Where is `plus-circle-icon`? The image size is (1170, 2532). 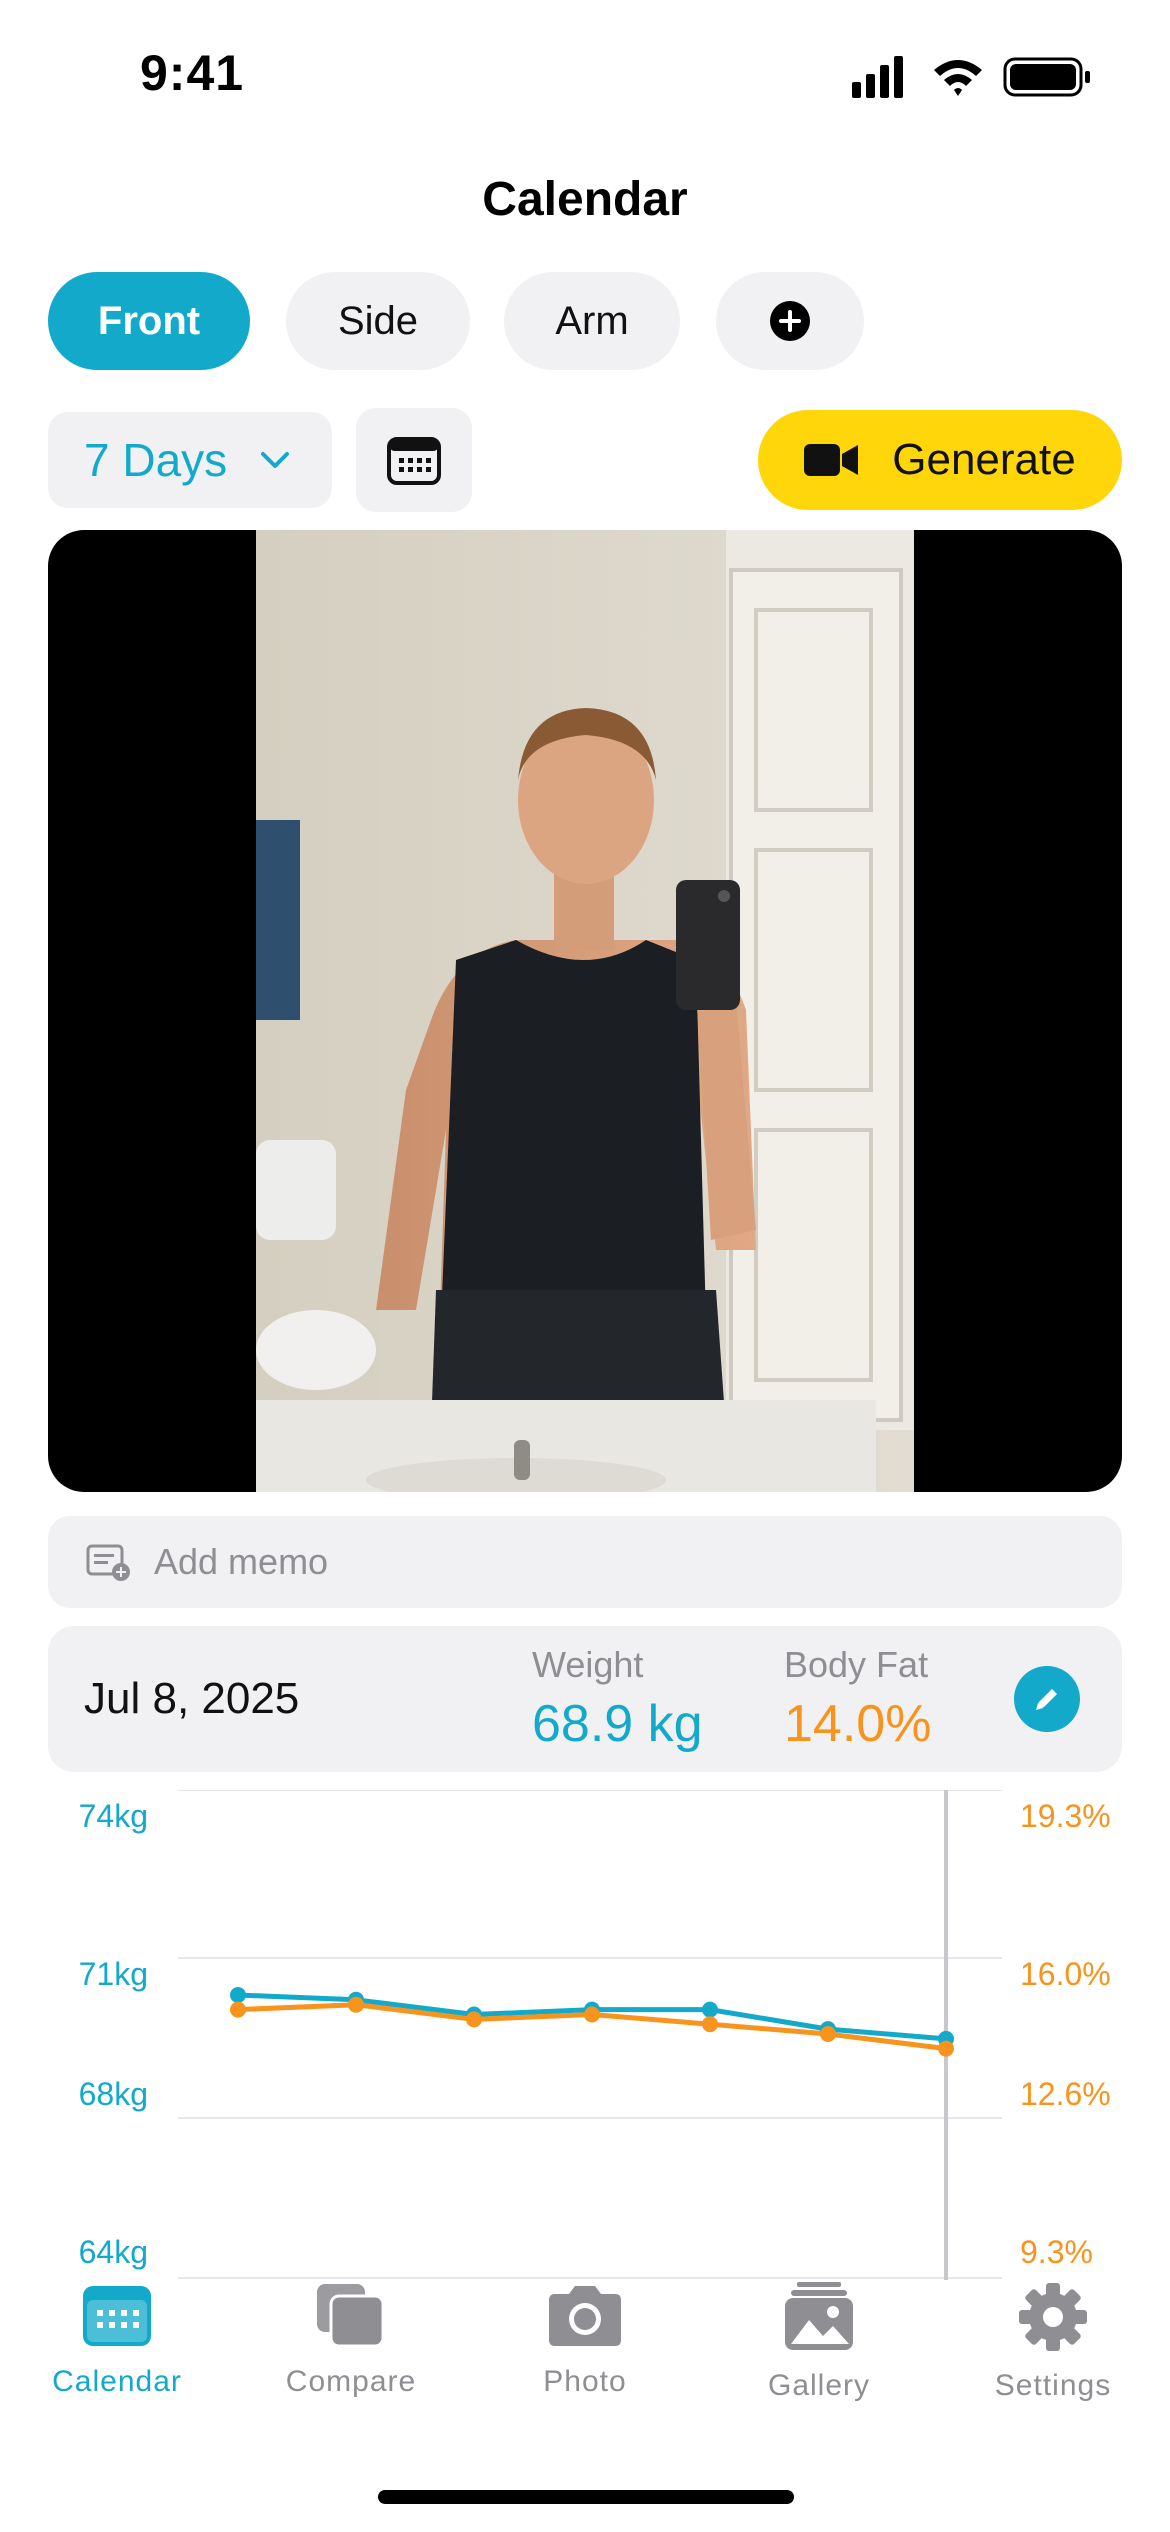
plus-circle-icon is located at coordinates (790, 321).